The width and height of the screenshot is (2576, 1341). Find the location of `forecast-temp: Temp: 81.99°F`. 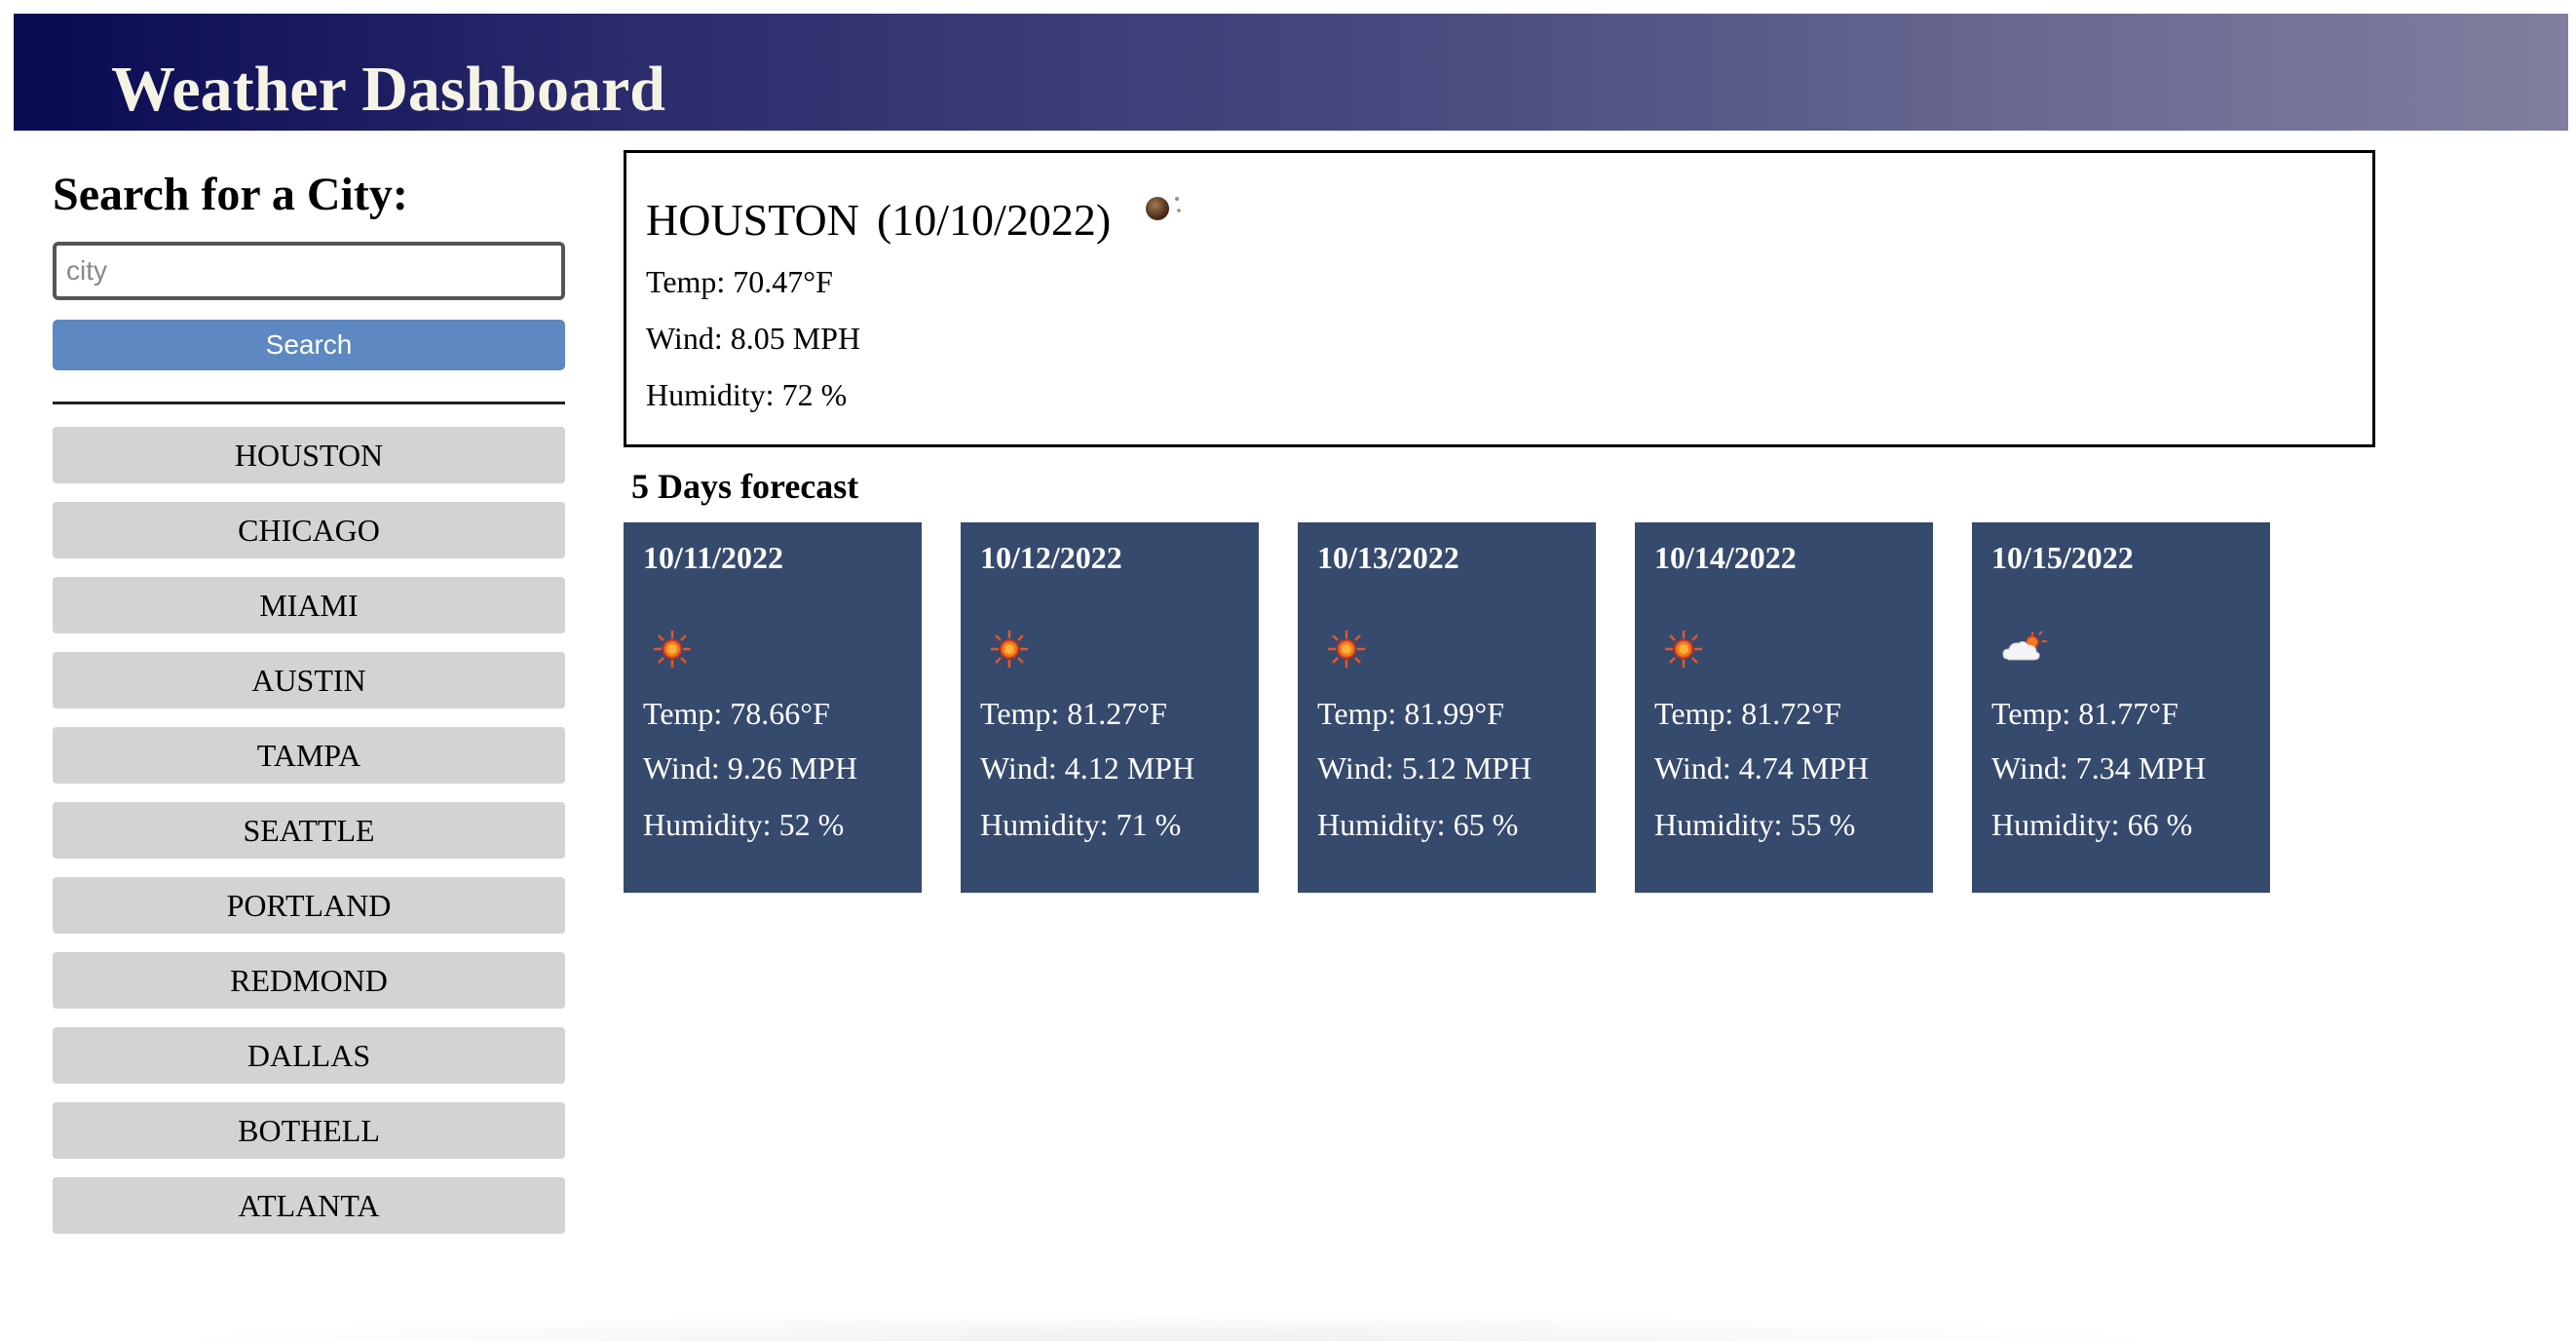

forecast-temp: Temp: 81.99°F is located at coordinates (1410, 714).